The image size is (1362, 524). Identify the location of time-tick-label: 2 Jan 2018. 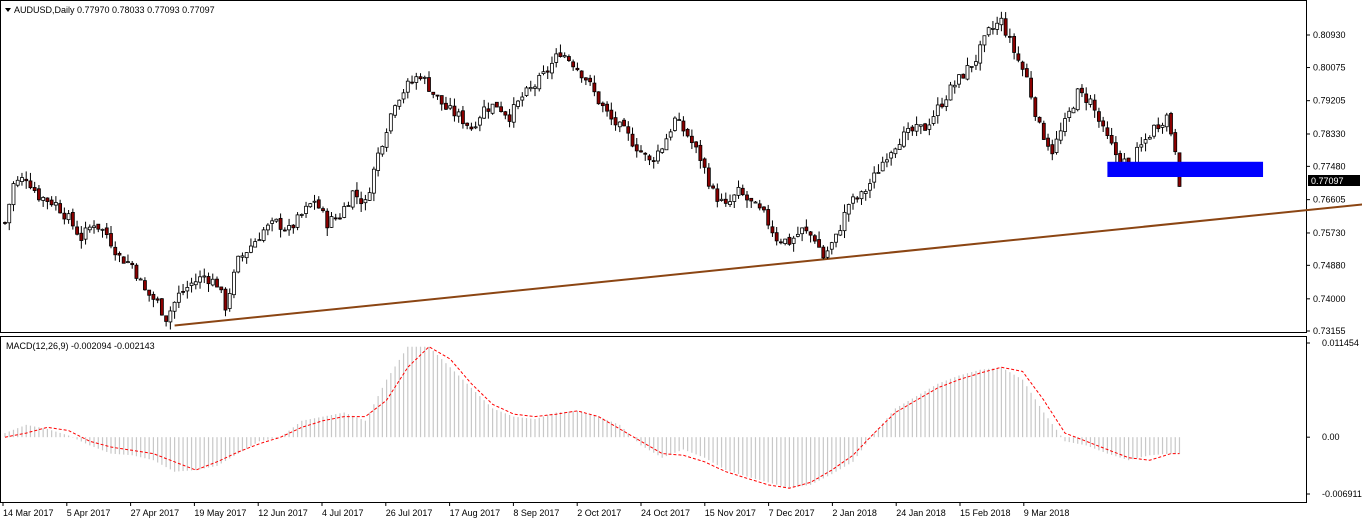
(854, 513).